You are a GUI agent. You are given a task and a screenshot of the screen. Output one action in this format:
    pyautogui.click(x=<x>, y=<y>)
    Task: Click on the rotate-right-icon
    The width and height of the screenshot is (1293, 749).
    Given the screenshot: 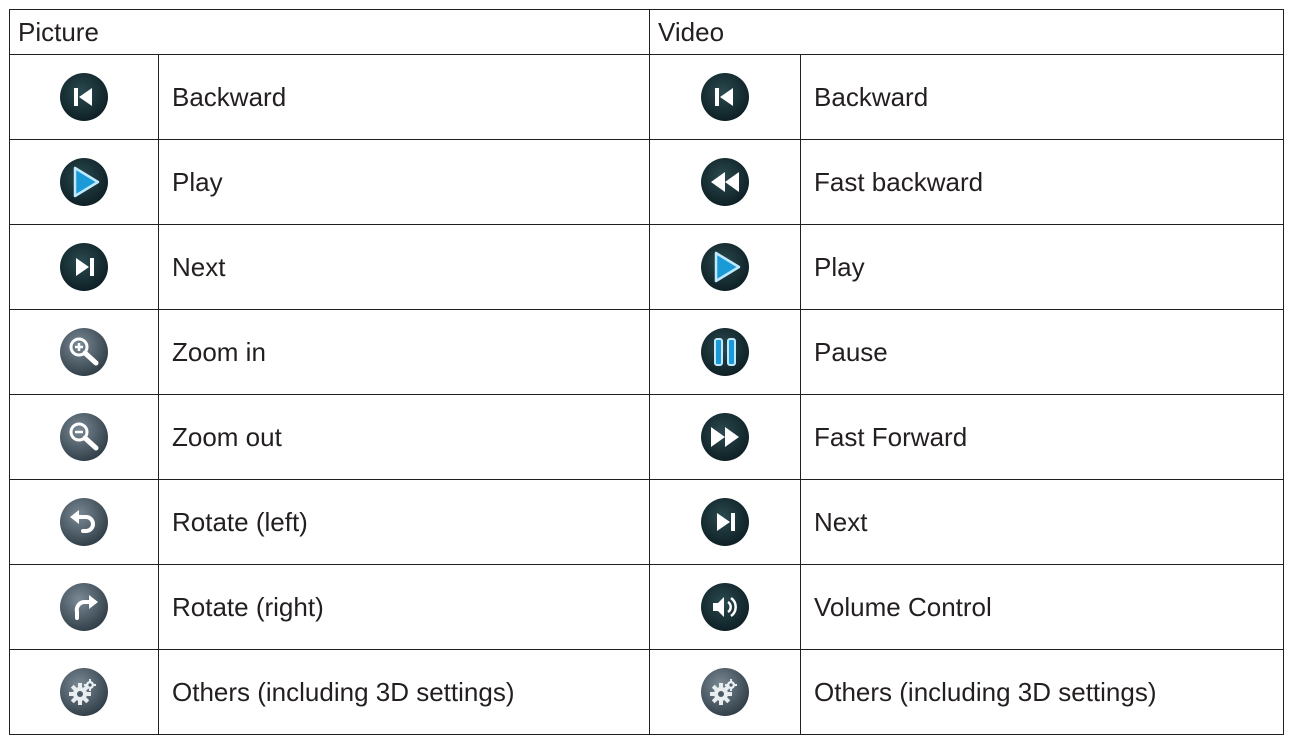 What is the action you would take?
    pyautogui.click(x=84, y=607)
    